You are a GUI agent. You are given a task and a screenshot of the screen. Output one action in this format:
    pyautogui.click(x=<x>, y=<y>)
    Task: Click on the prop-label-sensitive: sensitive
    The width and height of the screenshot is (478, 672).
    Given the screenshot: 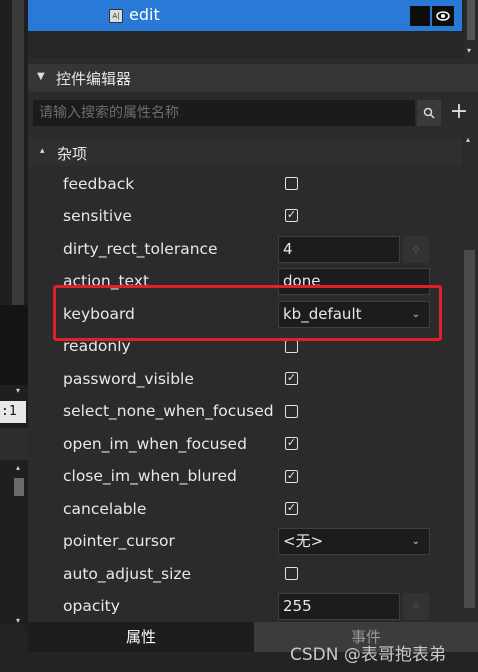 What is the action you would take?
    pyautogui.click(x=97, y=216)
    